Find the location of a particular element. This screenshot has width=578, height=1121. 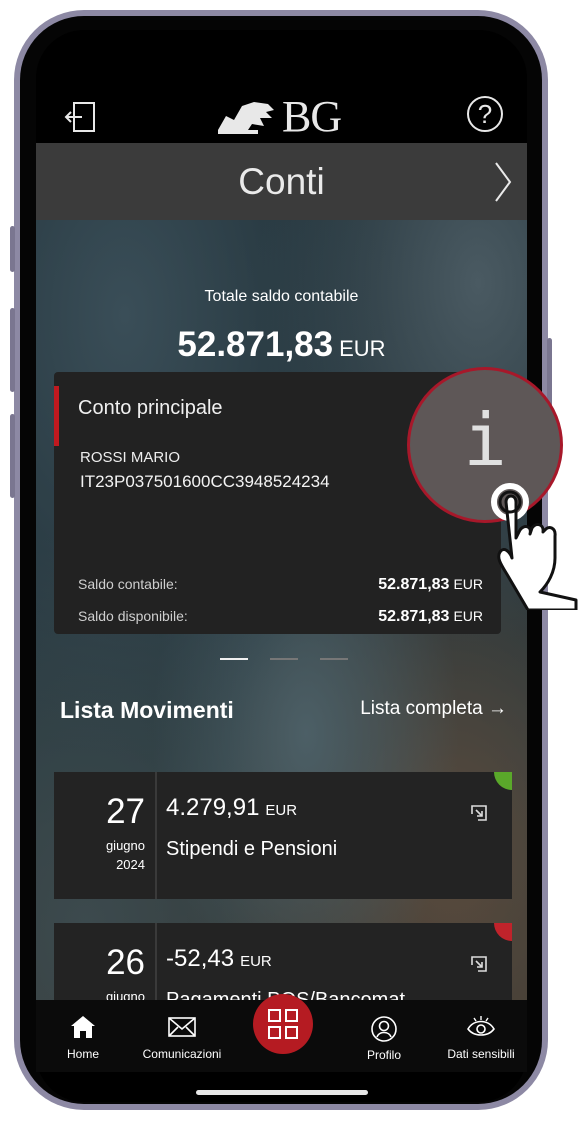

transaction-amount-value: -52,43 is located at coordinates (200, 958).